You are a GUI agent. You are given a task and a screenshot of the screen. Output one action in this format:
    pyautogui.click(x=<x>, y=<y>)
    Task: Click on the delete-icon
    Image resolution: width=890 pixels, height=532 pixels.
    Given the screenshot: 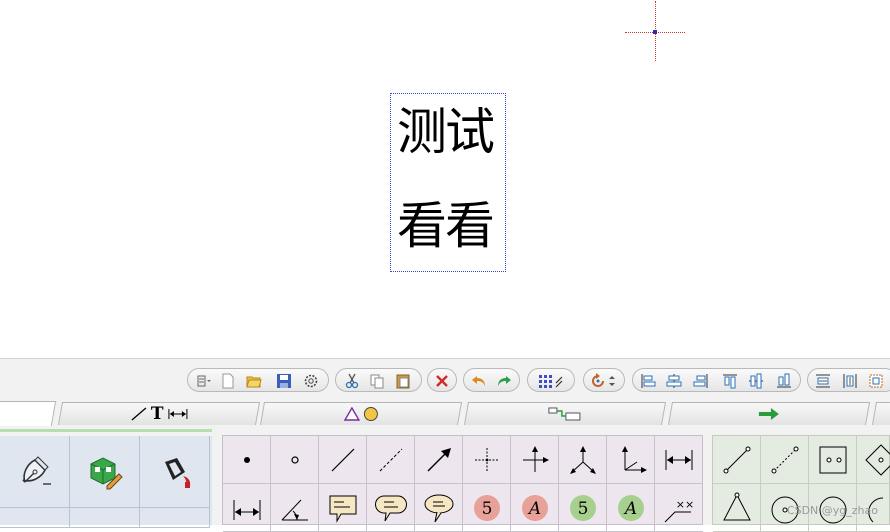 What is the action you would take?
    pyautogui.click(x=442, y=381)
    